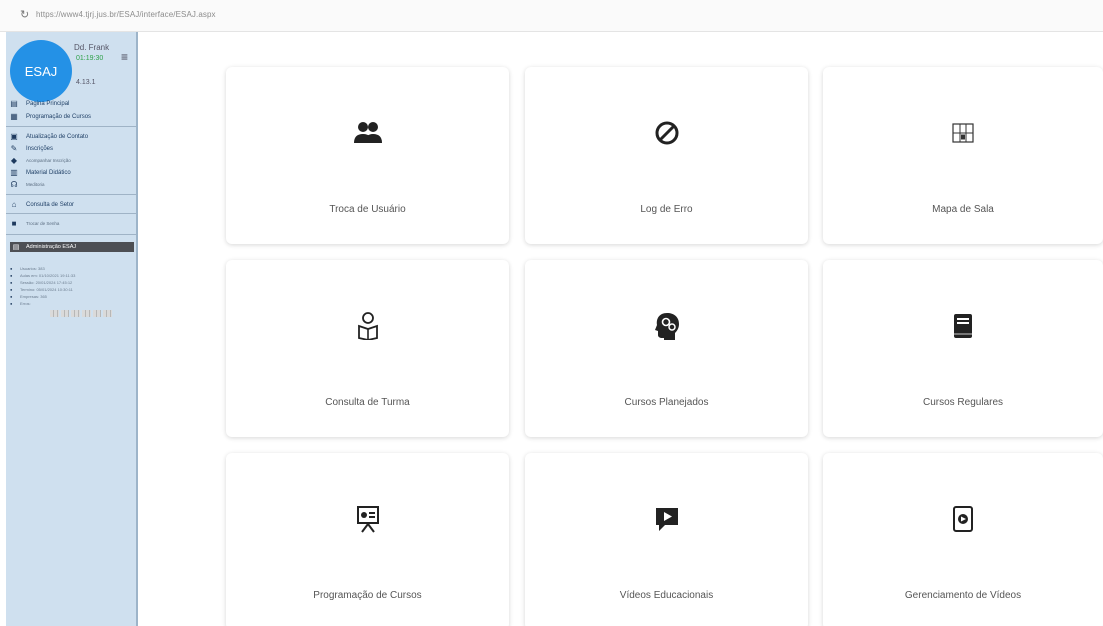  Describe the element at coordinates (124, 57) in the screenshot. I see `hamburger-icon: ≡` at that location.